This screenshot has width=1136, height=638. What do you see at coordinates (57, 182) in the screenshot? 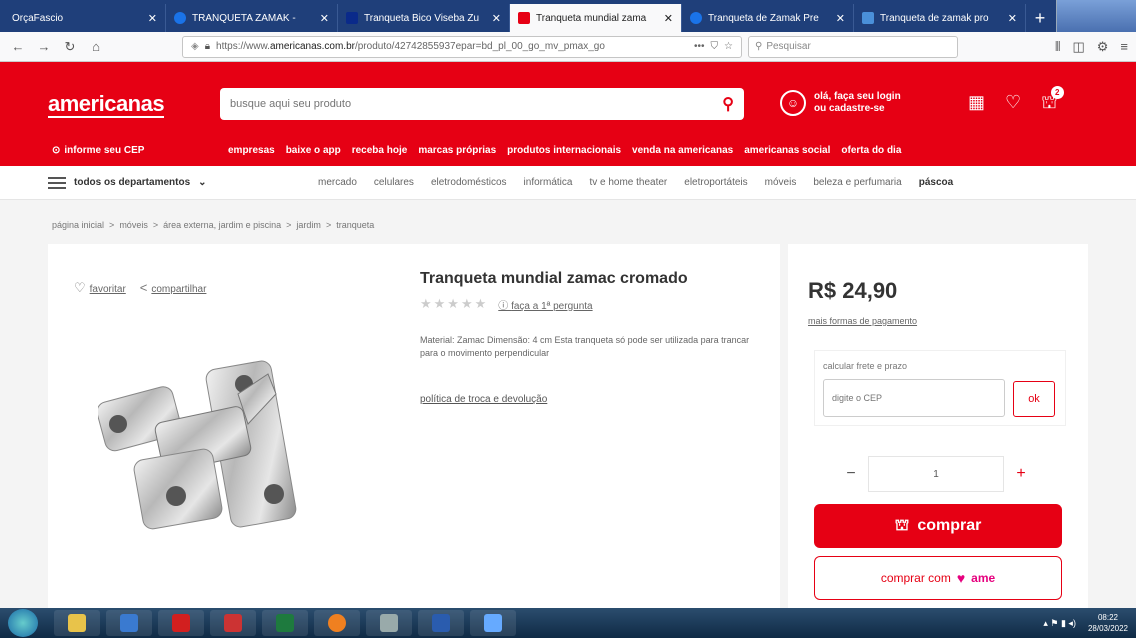
I see `hamburger-icon` at bounding box center [57, 182].